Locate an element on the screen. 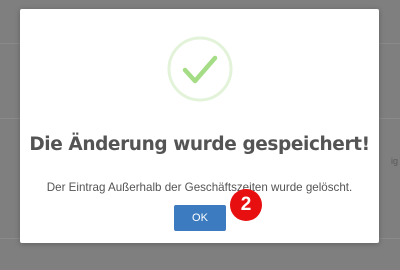 The width and height of the screenshot is (400, 270). checkmark-icon is located at coordinates (200, 69).